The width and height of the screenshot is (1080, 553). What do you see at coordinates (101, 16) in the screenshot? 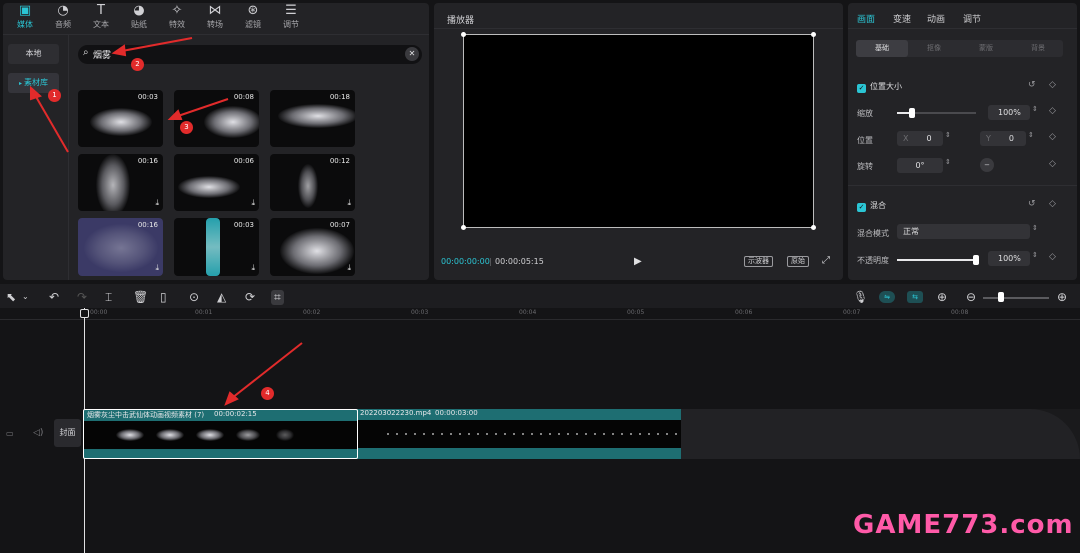
I see `tab-text: T 文本` at bounding box center [101, 16].